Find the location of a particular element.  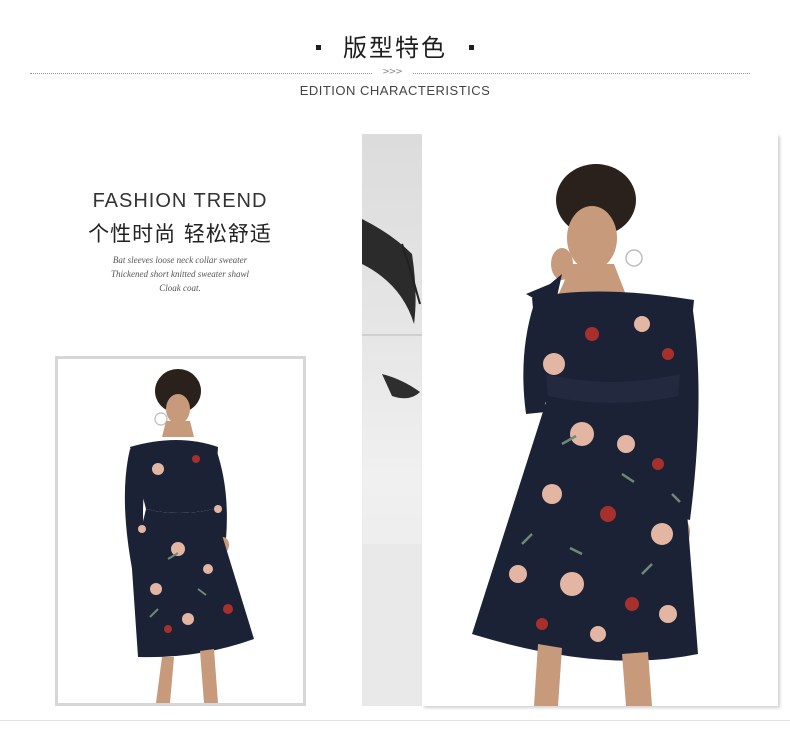

bottom-divider is located at coordinates (395, 720).